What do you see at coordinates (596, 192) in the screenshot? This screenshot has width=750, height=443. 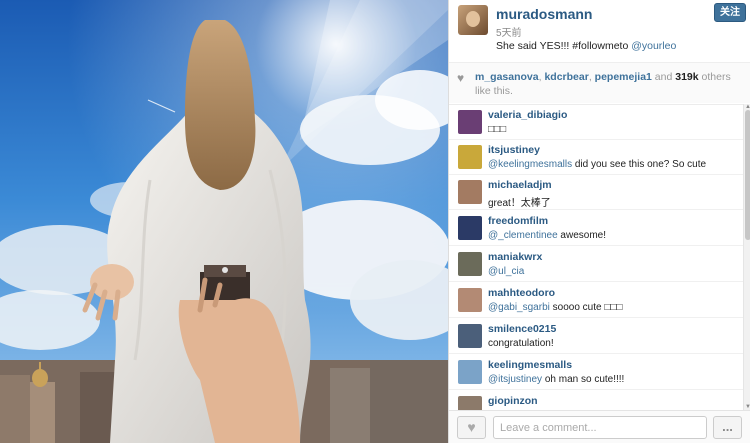 I see `comment-item: michaeladjm great！太棒了` at bounding box center [596, 192].